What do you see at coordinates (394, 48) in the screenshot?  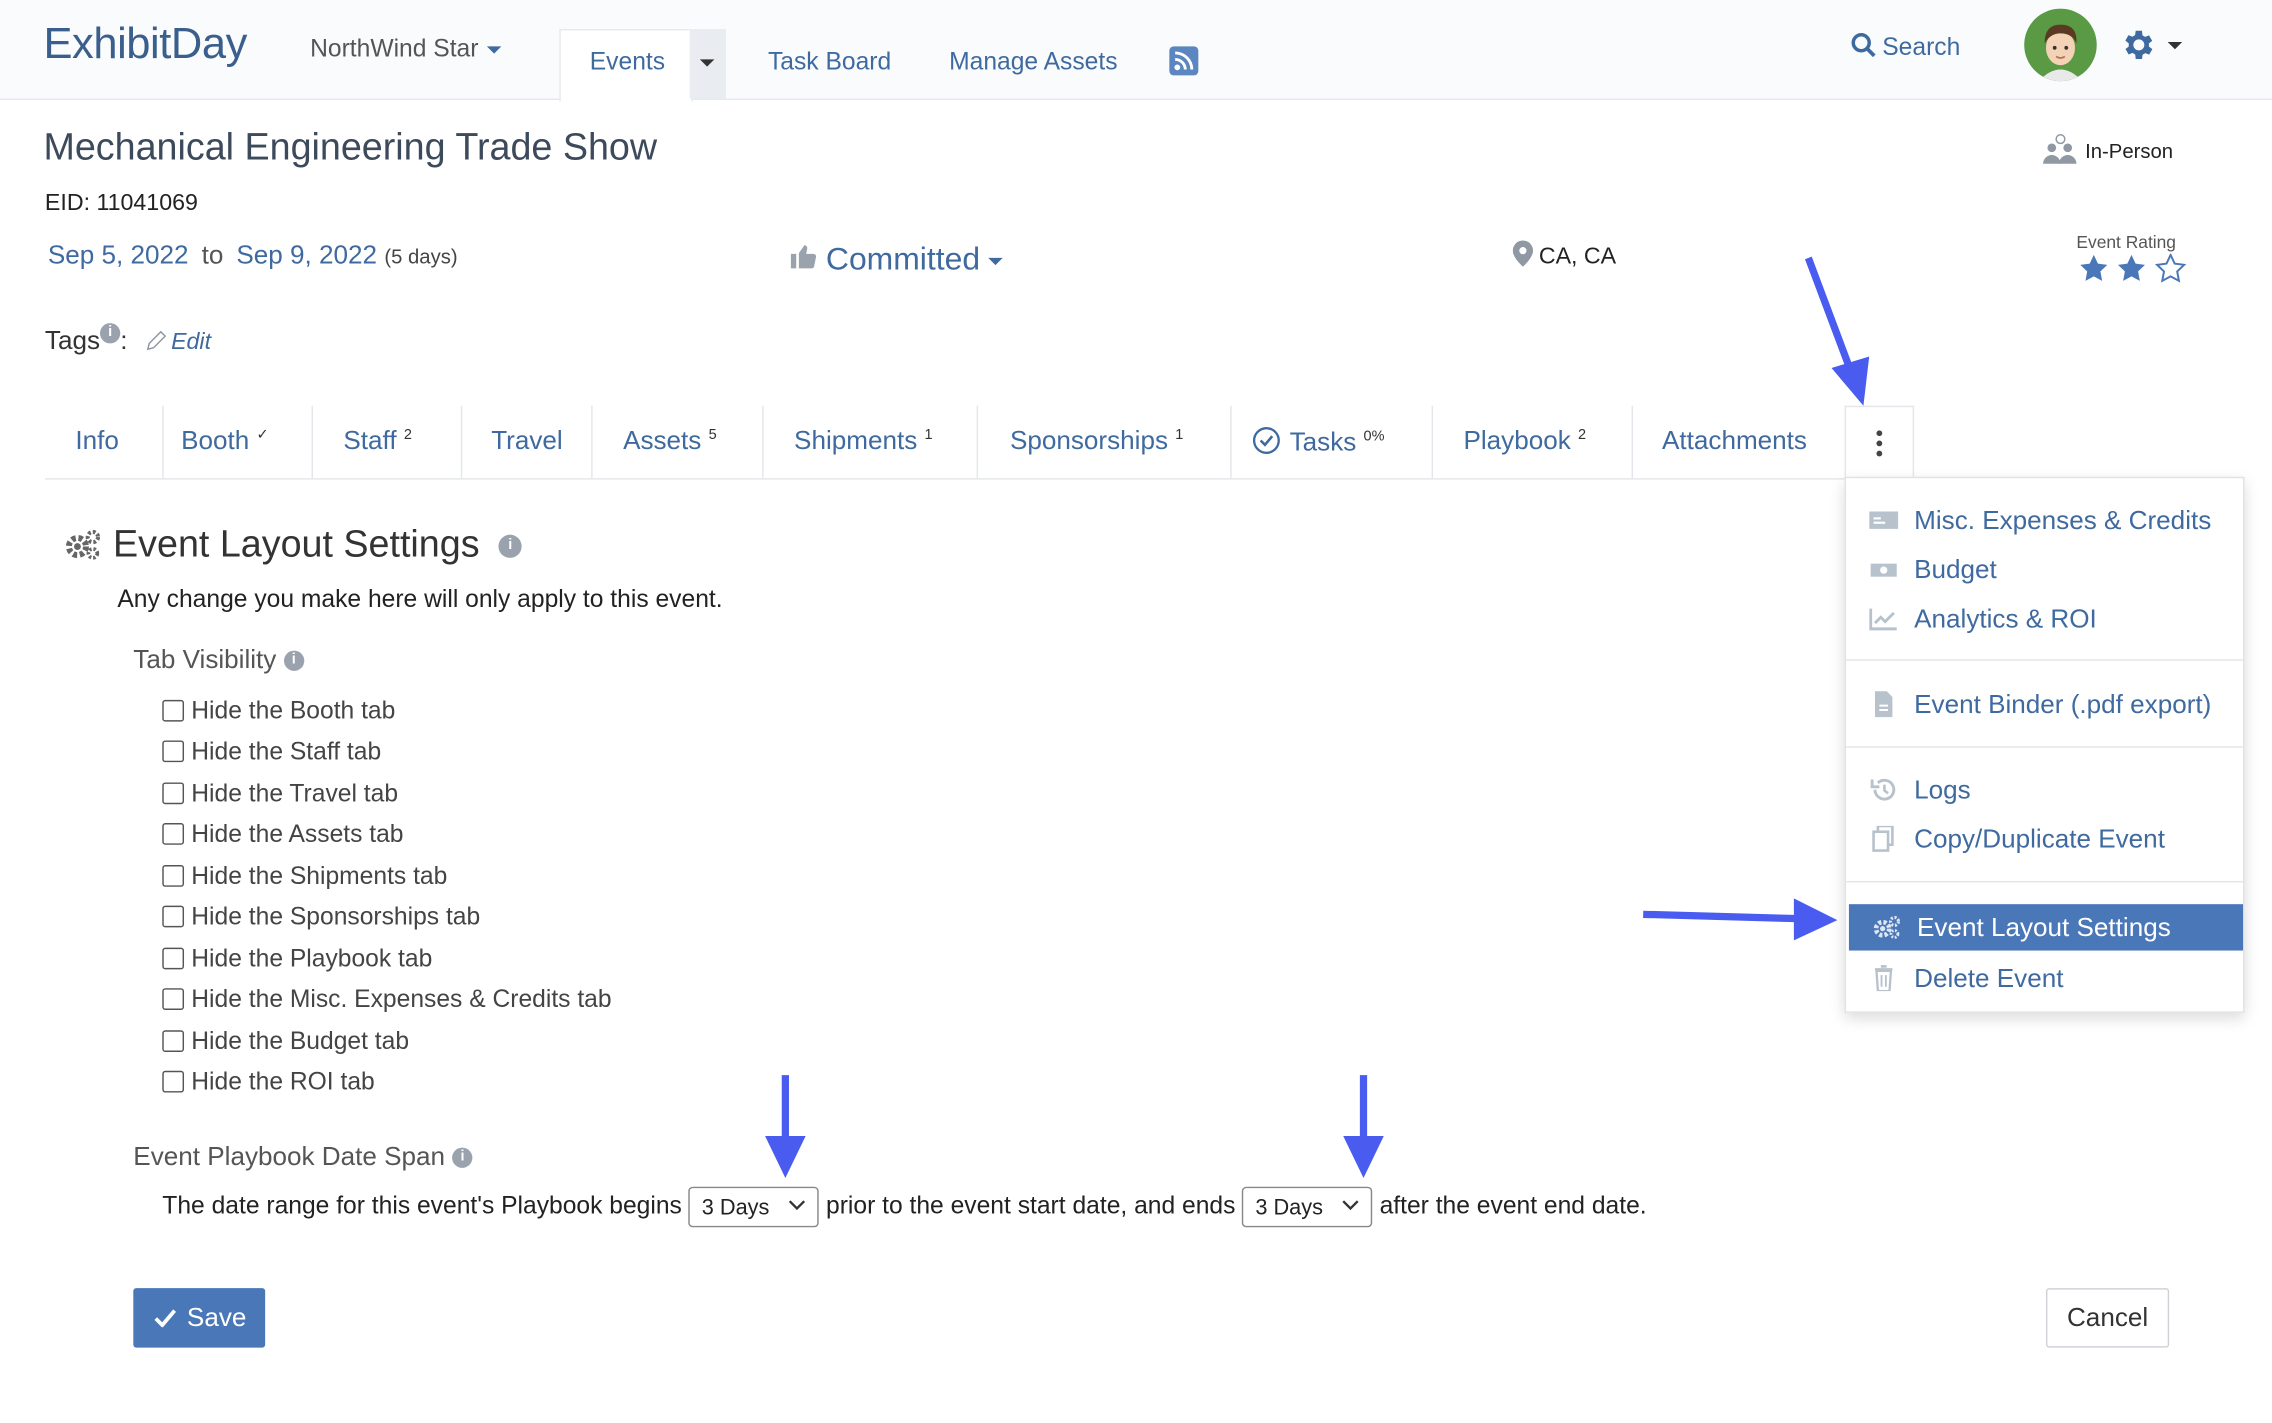 I see `org-name: NorthWind Star` at bounding box center [394, 48].